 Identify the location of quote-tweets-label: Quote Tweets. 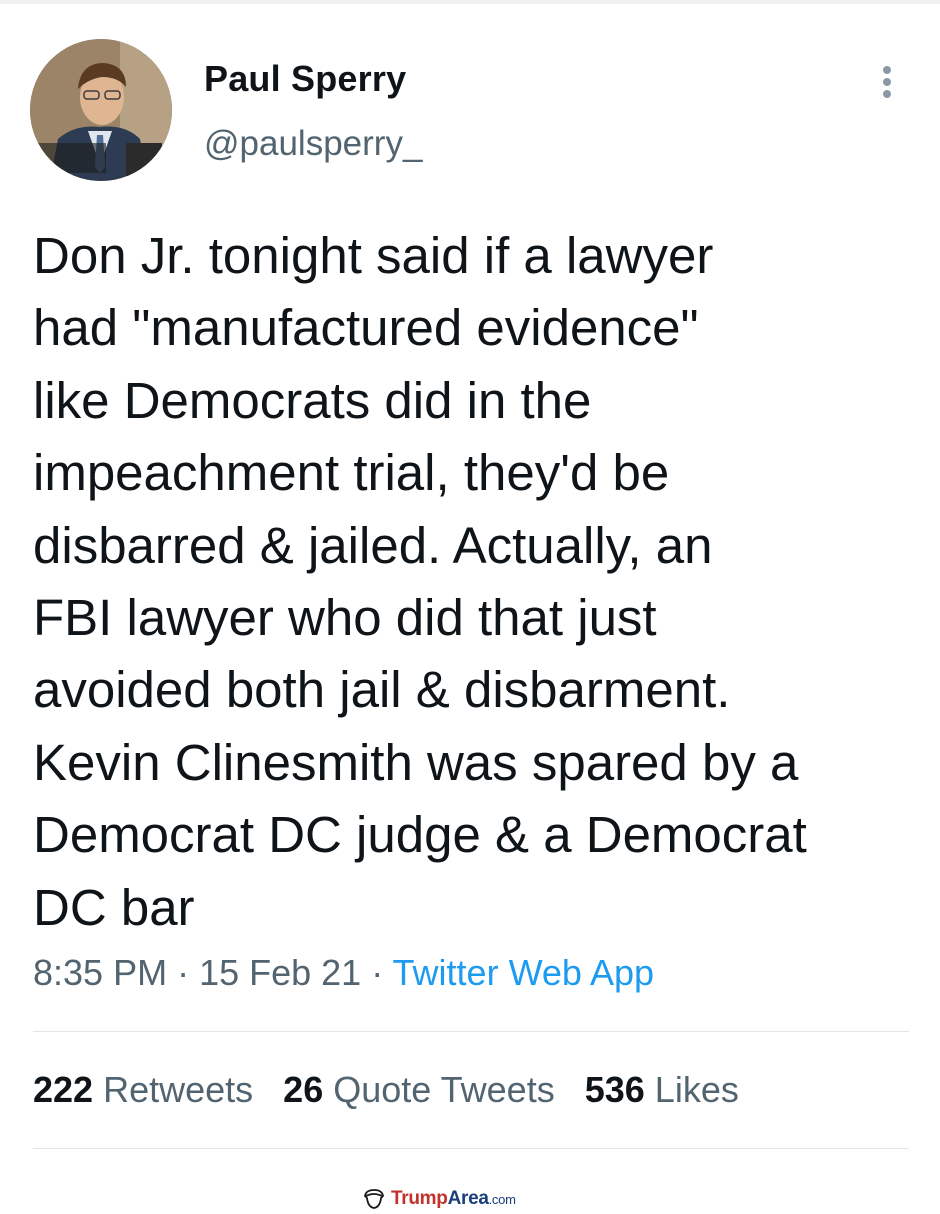
(444, 1089).